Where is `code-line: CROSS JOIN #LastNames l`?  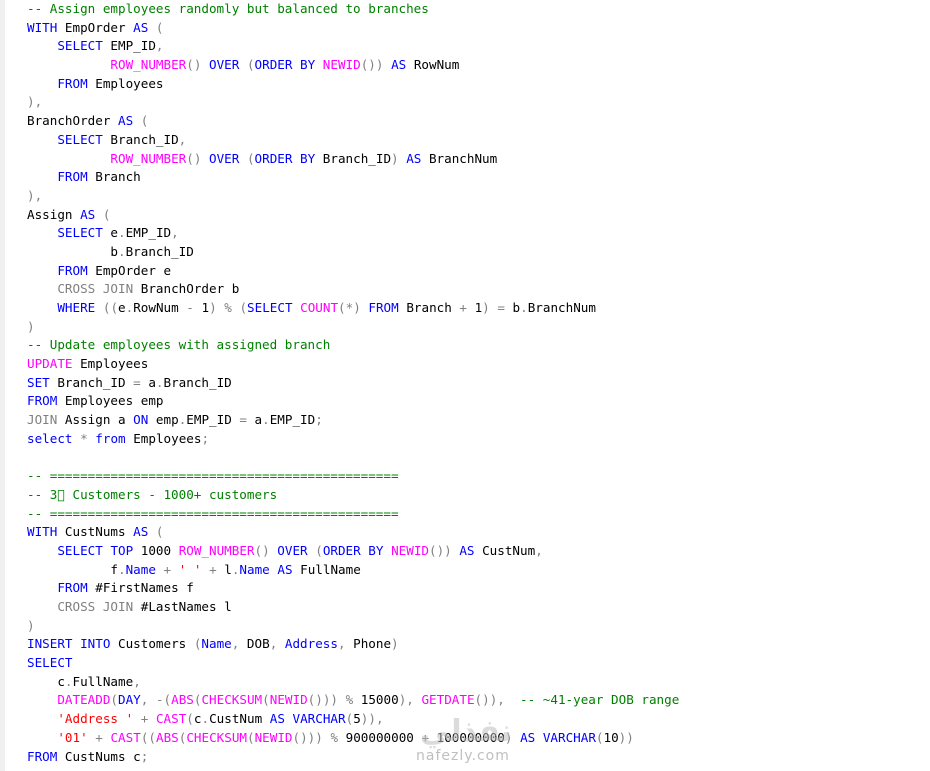
code-line: CROSS JOIN #LastNames l is located at coordinates (478, 607).